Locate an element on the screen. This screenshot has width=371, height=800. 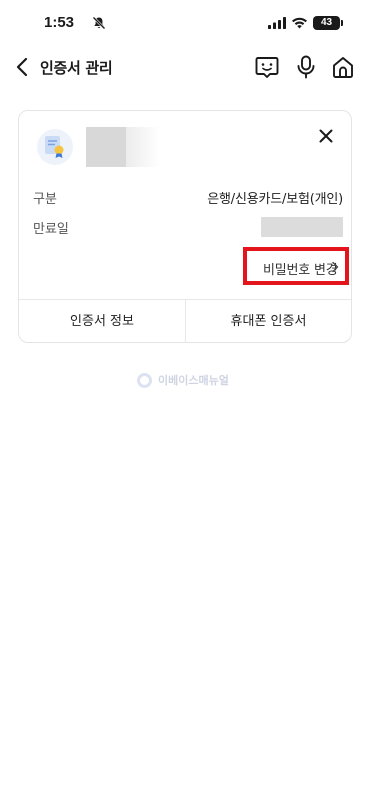
back-arrow-icon is located at coordinates (23, 67).